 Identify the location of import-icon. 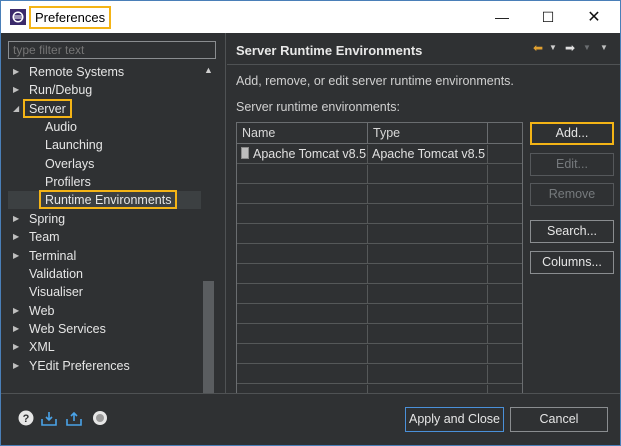
(49, 418).